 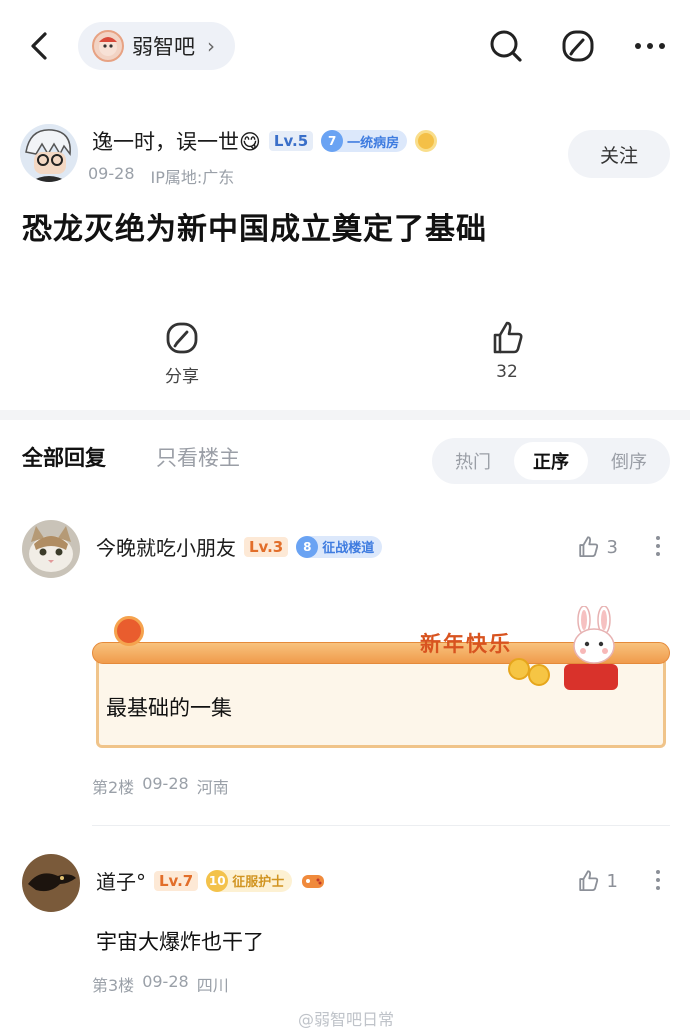 What do you see at coordinates (129, 631) in the screenshot?
I see `lantern-icon` at bounding box center [129, 631].